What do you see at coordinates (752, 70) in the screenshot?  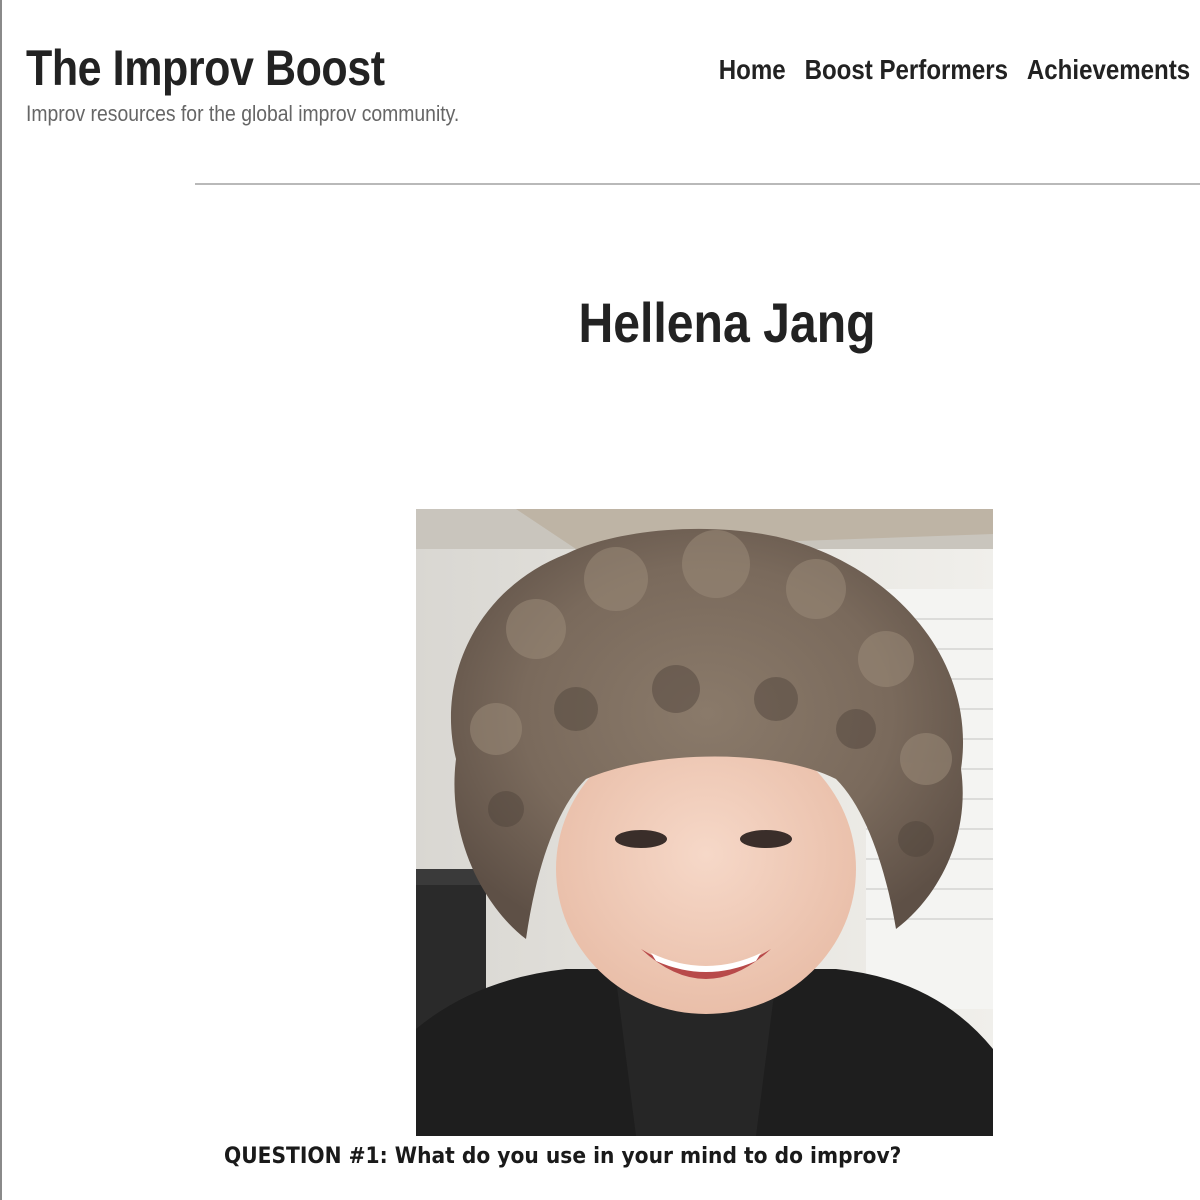 I see `nav-item-home: Home` at bounding box center [752, 70].